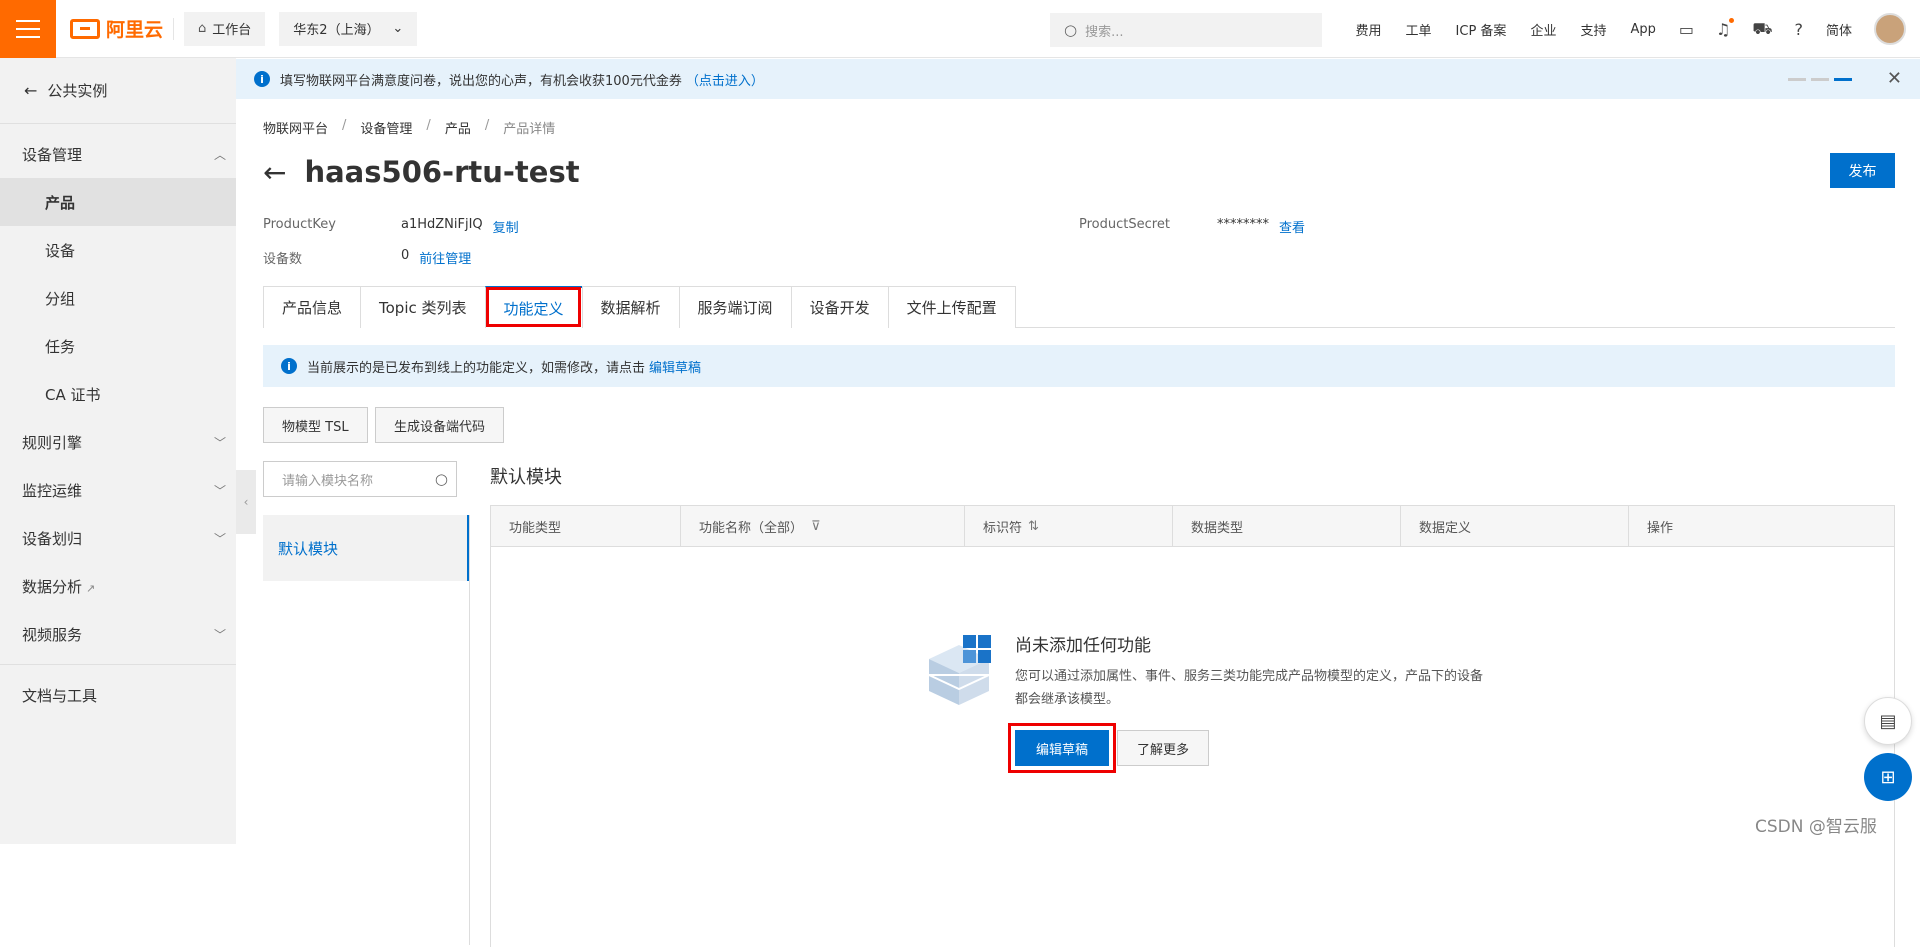 The height and width of the screenshot is (947, 1920). I want to click on bell-icon: ♫, so click(1725, 28).